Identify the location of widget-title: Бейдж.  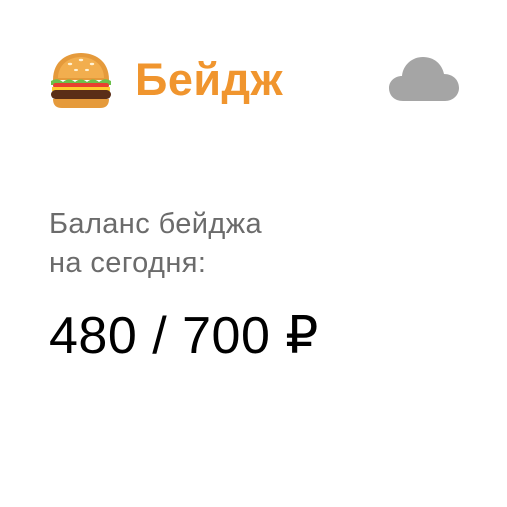
(209, 79).